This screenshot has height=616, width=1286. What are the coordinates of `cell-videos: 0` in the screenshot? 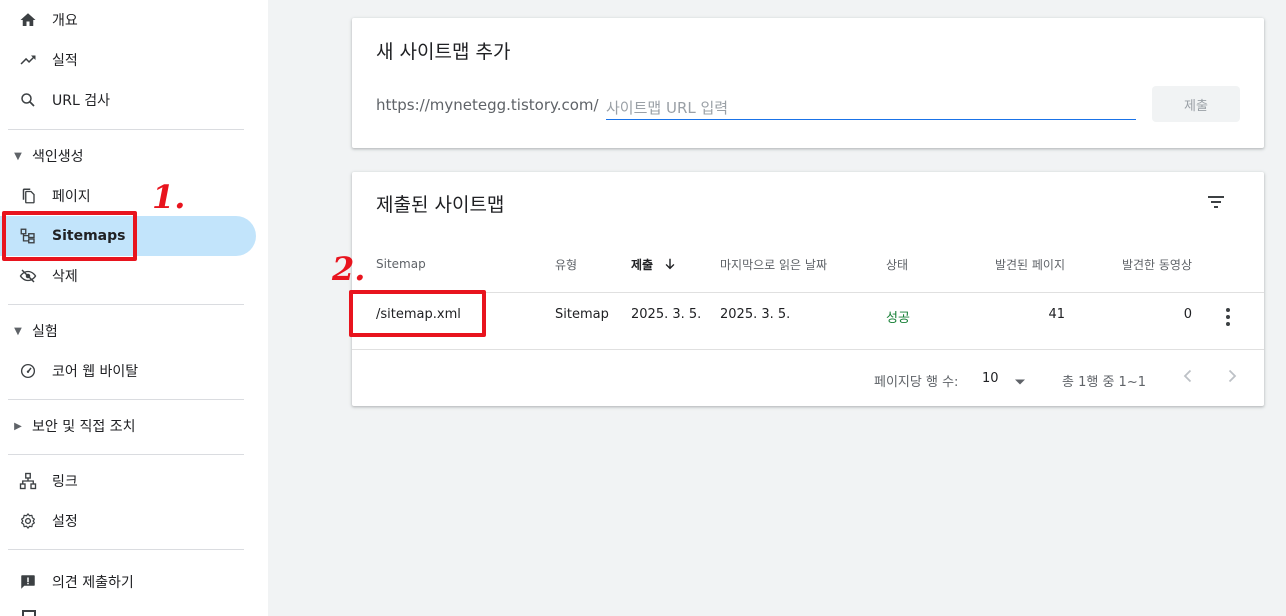 It's located at (1187, 314).